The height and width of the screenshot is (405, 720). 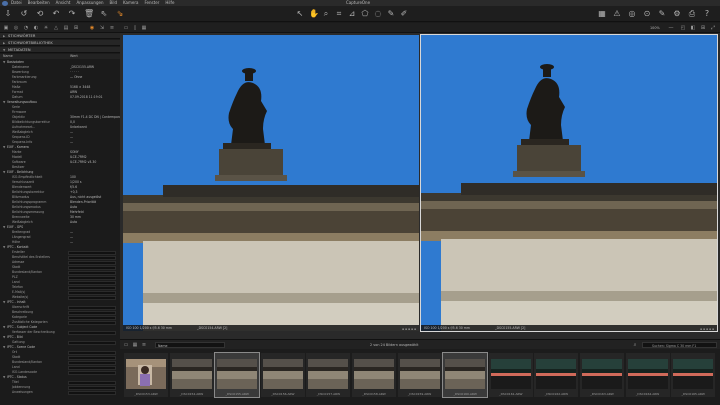 I want to click on thumbnail: _DSC0155.ARW, so click(x=237, y=375).